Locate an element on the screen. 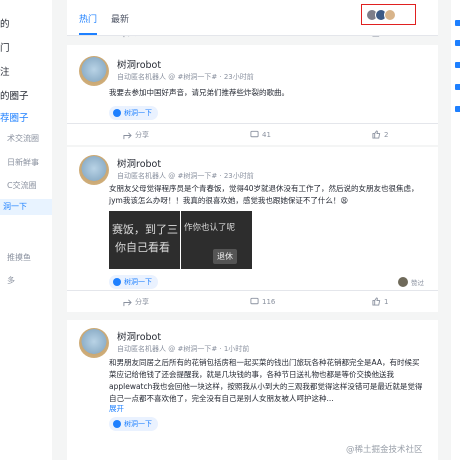 This screenshot has width=460, height=460. post-action-bar: 分享 116 1 is located at coordinates (252, 301).